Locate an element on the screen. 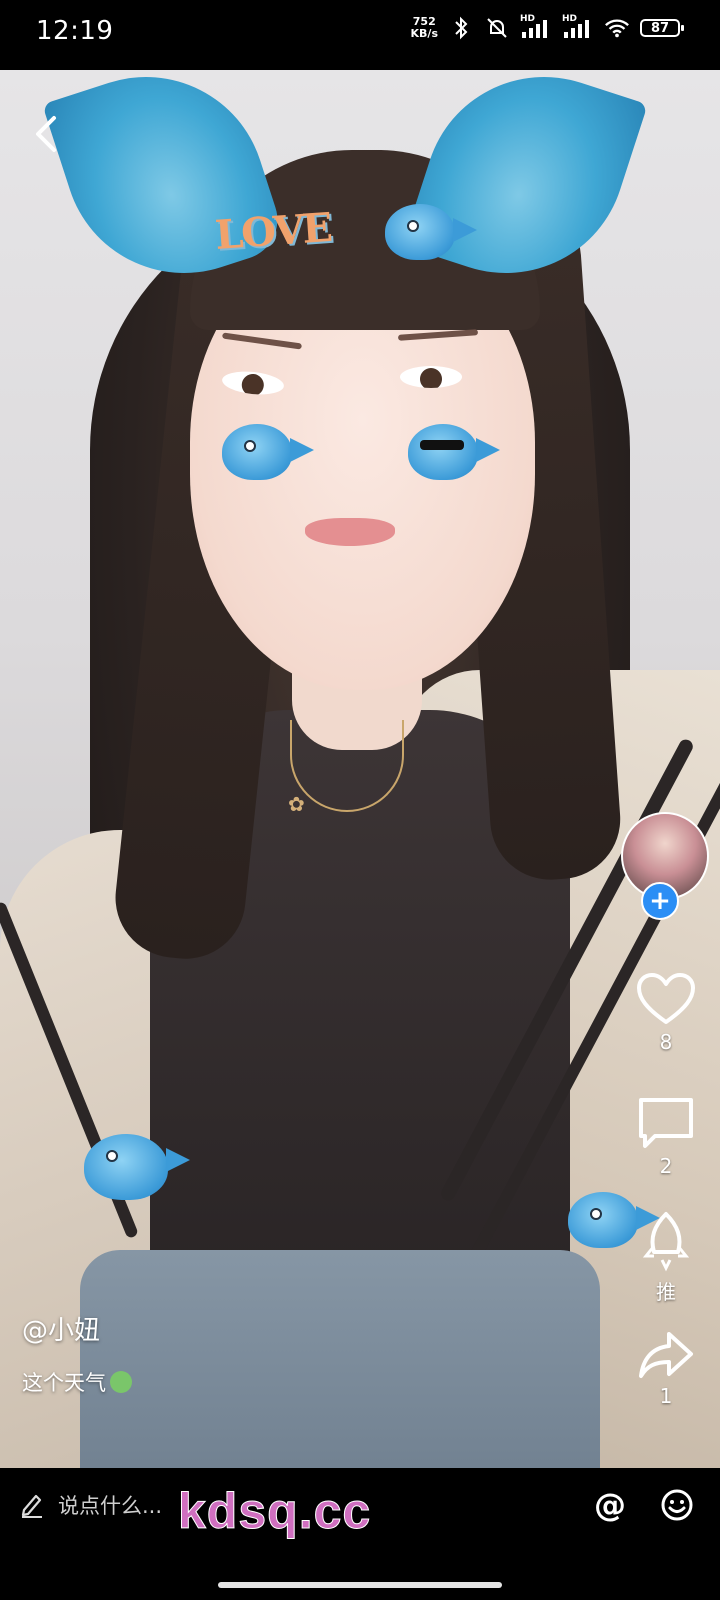 Image resolution: width=720 pixels, height=1600 pixels. status-bar: 12:19 752 KB/s HD HD 87 is located at coordinates (360, 35).